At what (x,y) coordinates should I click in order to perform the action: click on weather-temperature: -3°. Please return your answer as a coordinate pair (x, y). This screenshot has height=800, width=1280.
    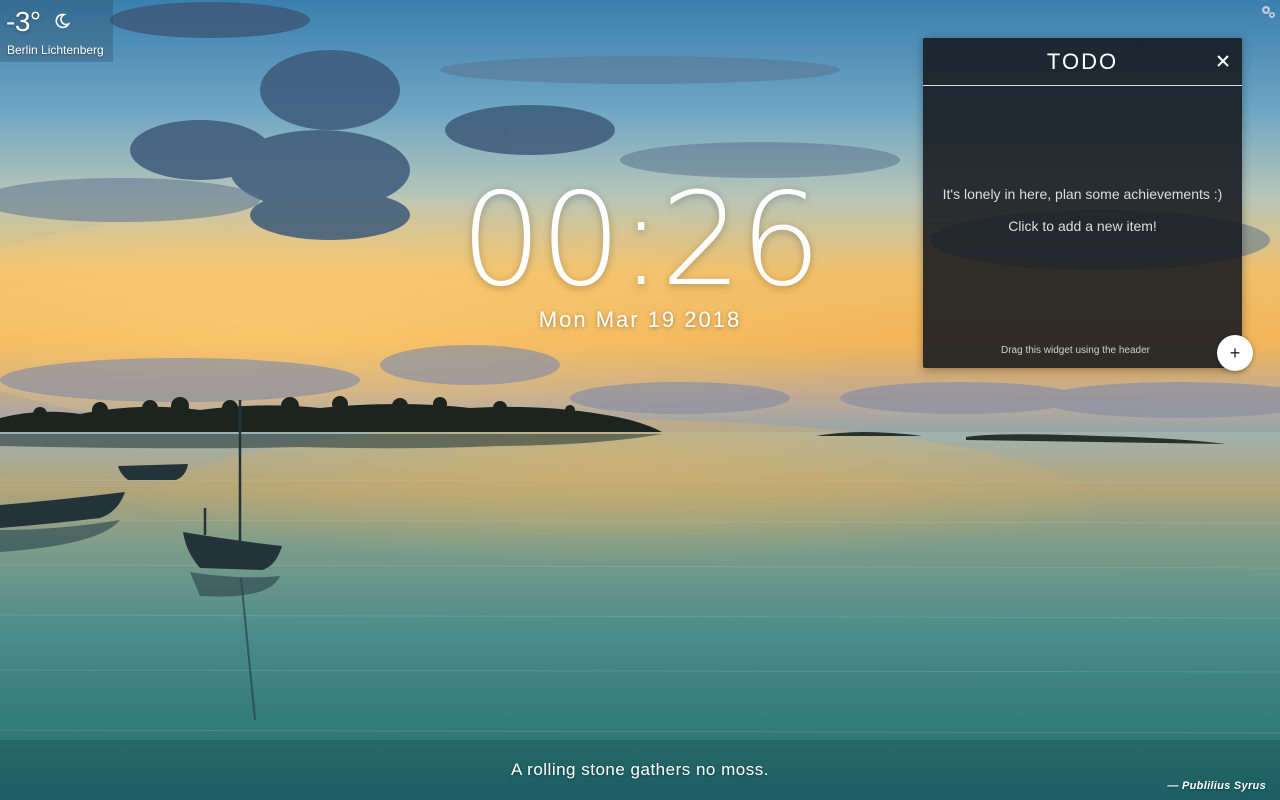
    Looking at the image, I should click on (23, 21).